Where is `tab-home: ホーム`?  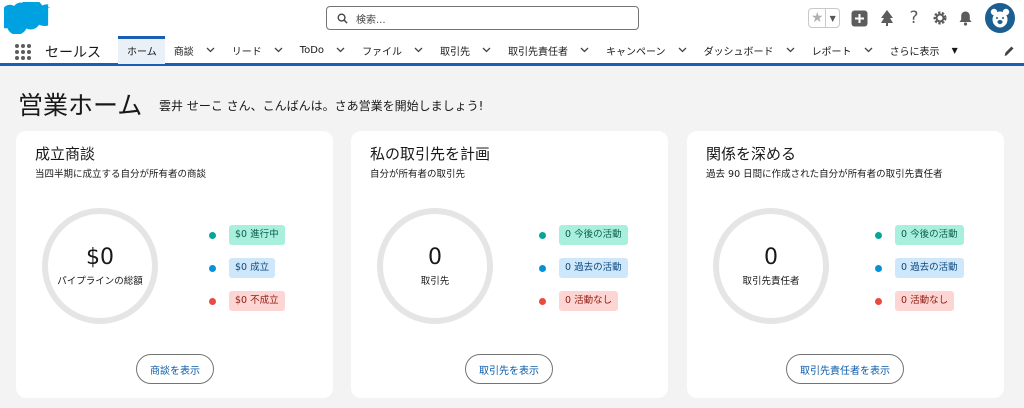 tab-home: ホーム is located at coordinates (141, 50).